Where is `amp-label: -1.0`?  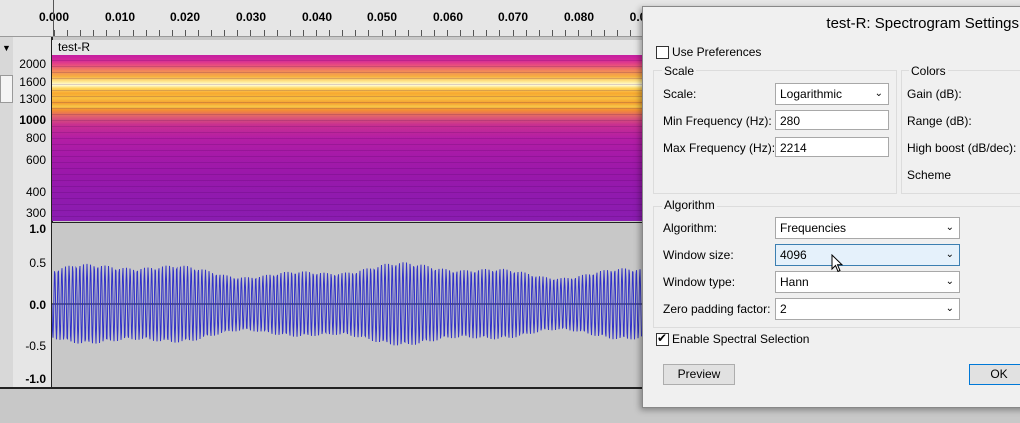 amp-label: -1.0 is located at coordinates (35, 379).